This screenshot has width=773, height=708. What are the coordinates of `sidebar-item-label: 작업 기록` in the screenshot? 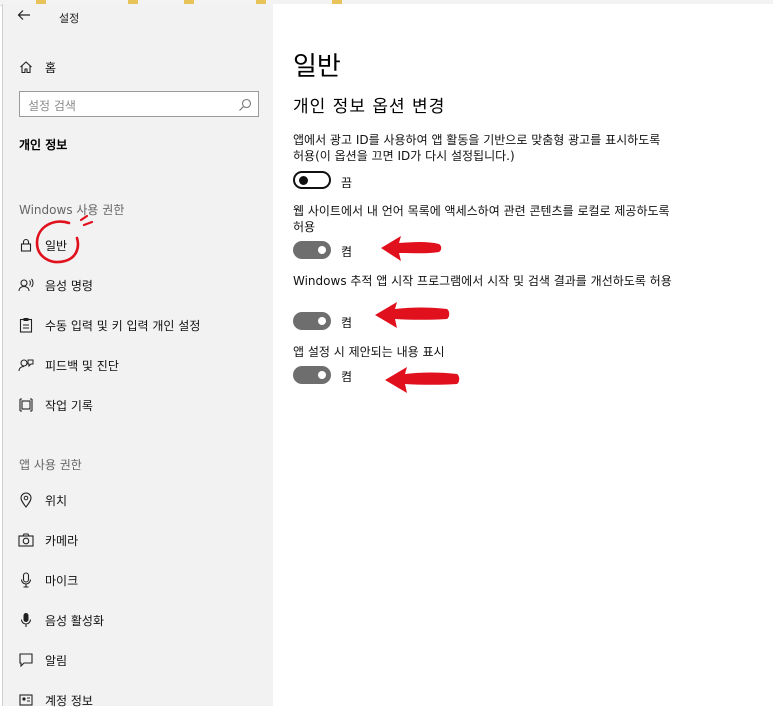 It's located at (69, 405).